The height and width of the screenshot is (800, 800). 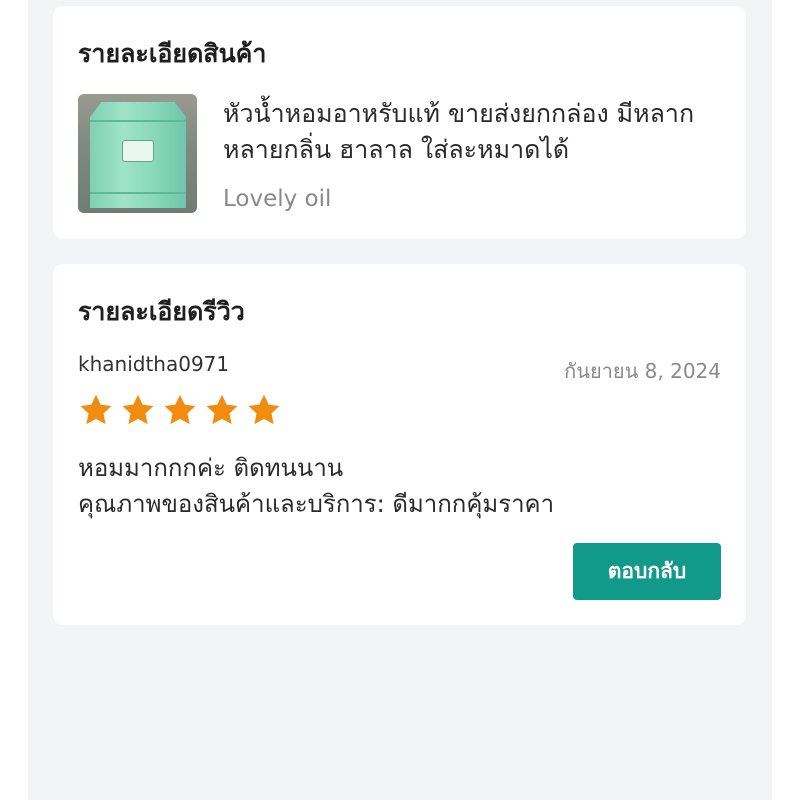 I want to click on star-rating, so click(x=180, y=410).